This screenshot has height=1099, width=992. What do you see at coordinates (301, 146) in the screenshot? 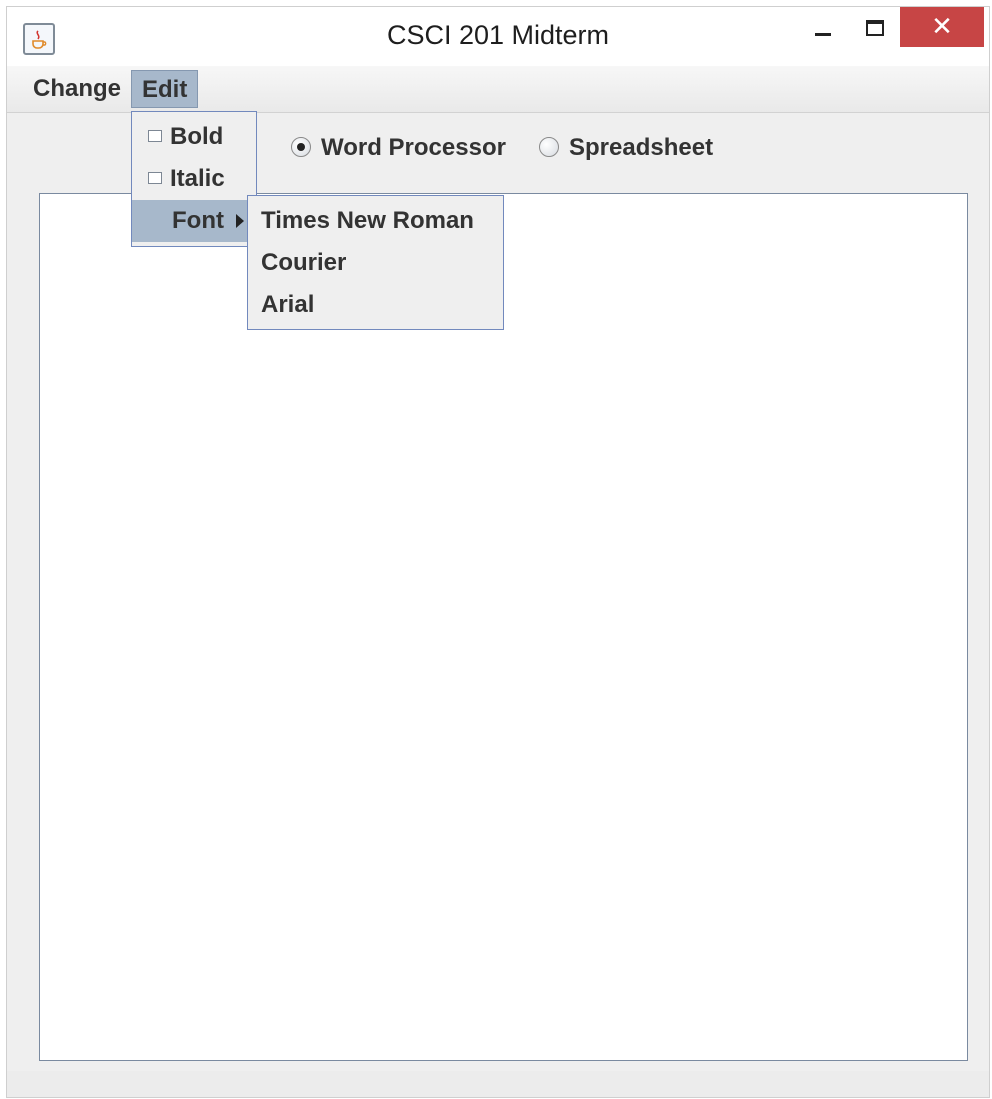
I see `radio-selected-icon` at bounding box center [301, 146].